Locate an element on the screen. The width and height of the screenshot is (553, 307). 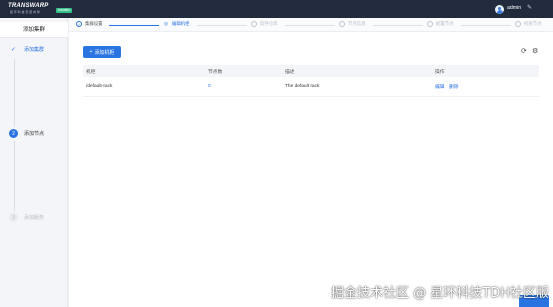
add-rack-label: 添加机柜 is located at coordinates (104, 52).